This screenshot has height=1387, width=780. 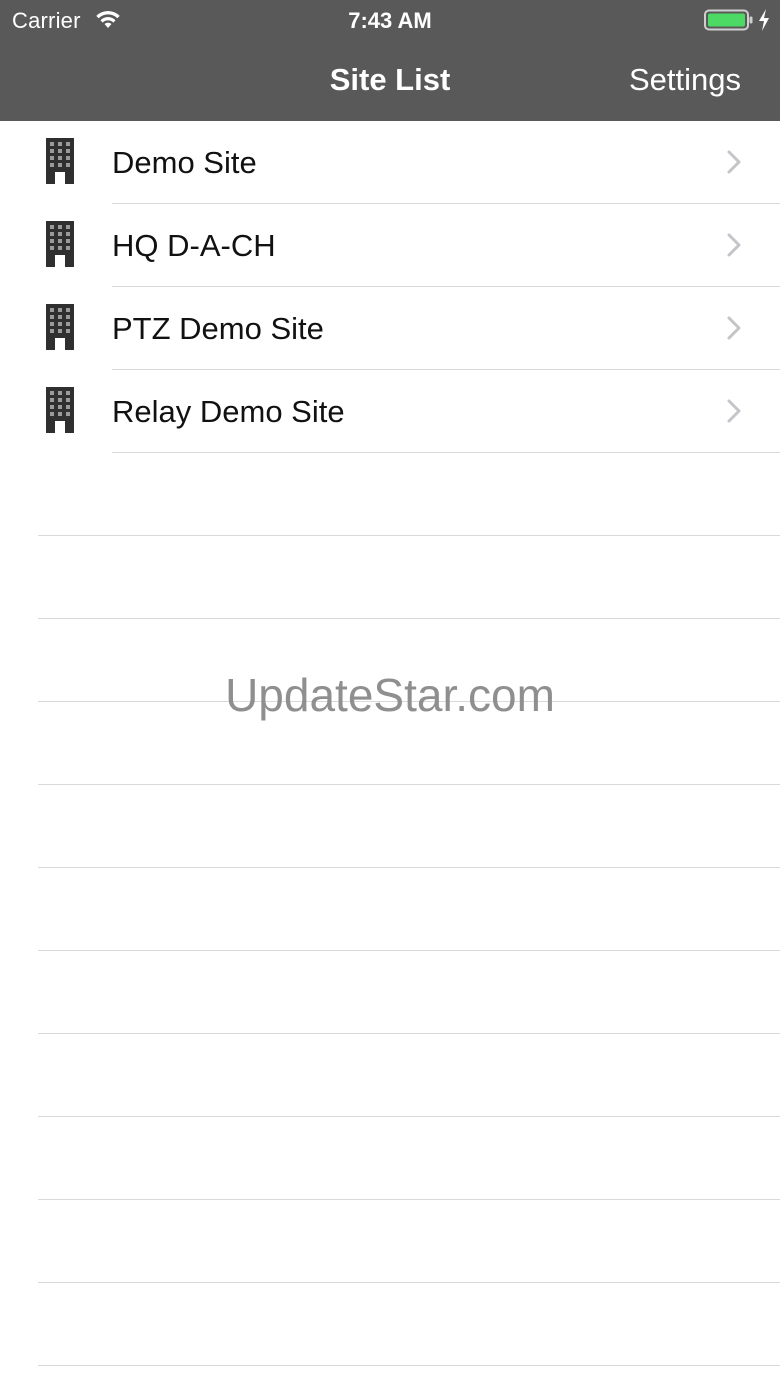 What do you see at coordinates (685, 80) in the screenshot?
I see `settings-button: Settings` at bounding box center [685, 80].